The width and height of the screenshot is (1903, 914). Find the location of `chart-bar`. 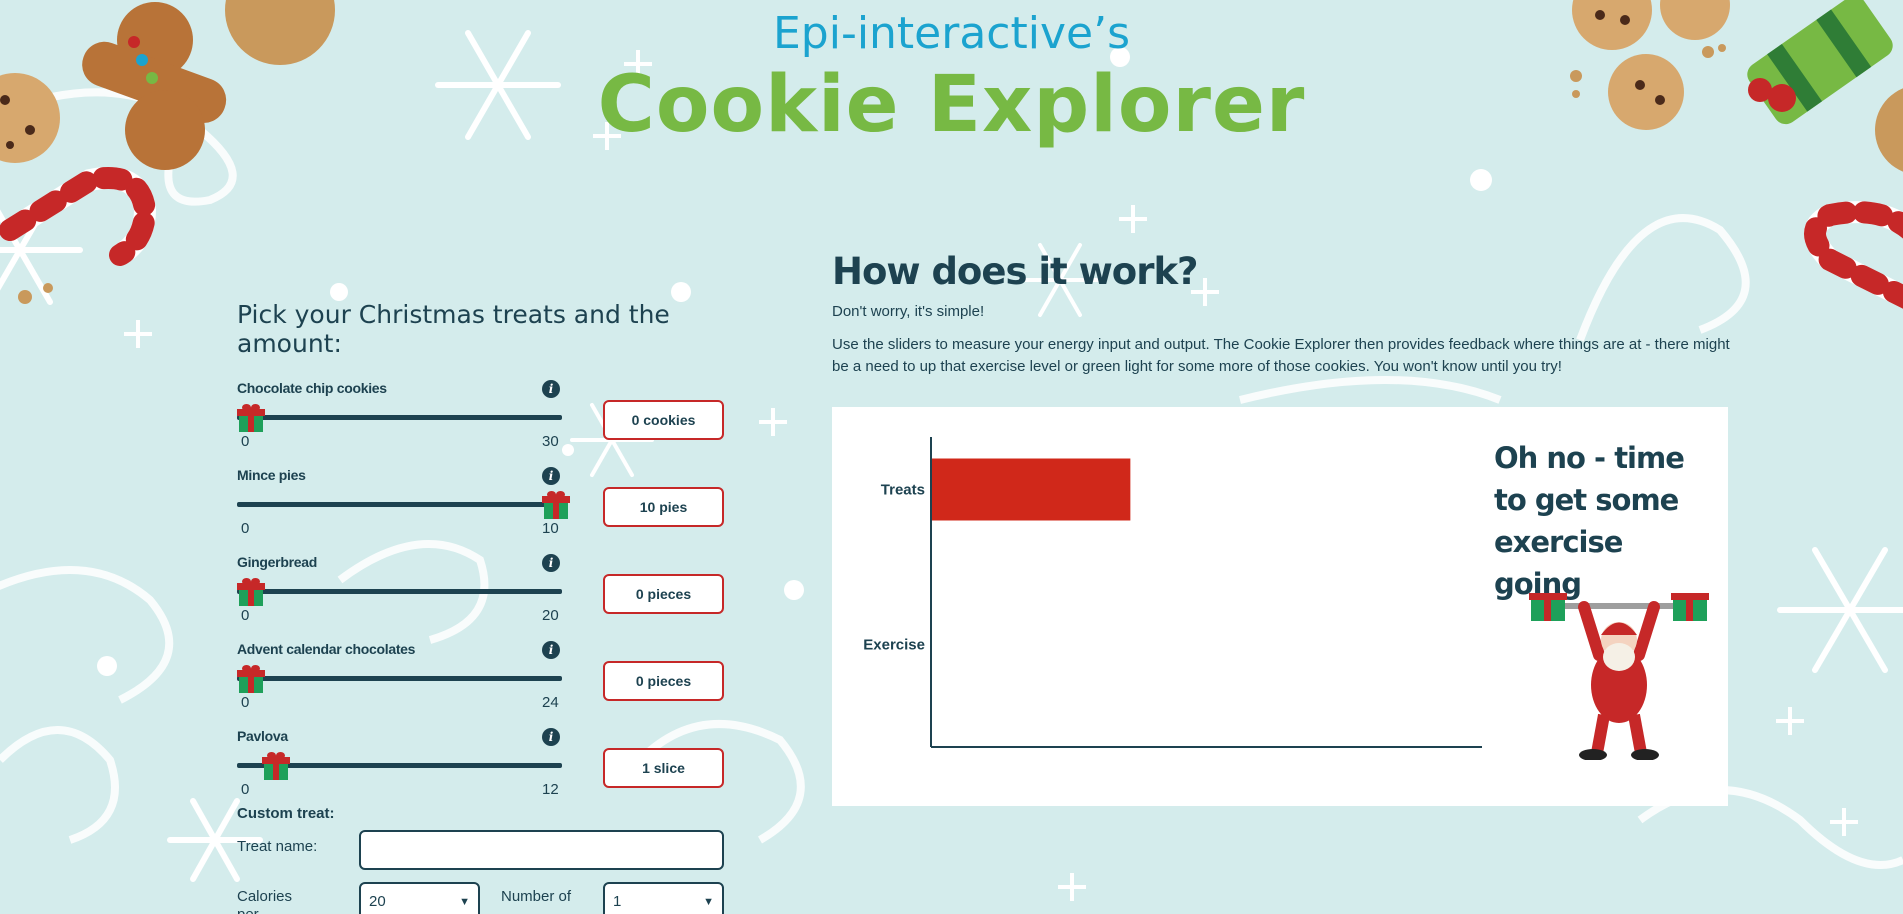

chart-bar is located at coordinates (1031, 489).